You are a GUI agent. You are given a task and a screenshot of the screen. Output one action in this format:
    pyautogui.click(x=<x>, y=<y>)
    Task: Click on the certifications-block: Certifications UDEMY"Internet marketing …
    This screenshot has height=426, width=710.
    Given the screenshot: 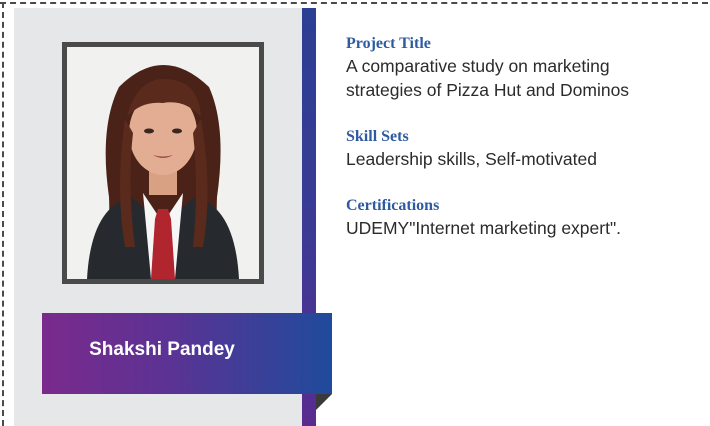 What is the action you would take?
    pyautogui.click(x=521, y=218)
    